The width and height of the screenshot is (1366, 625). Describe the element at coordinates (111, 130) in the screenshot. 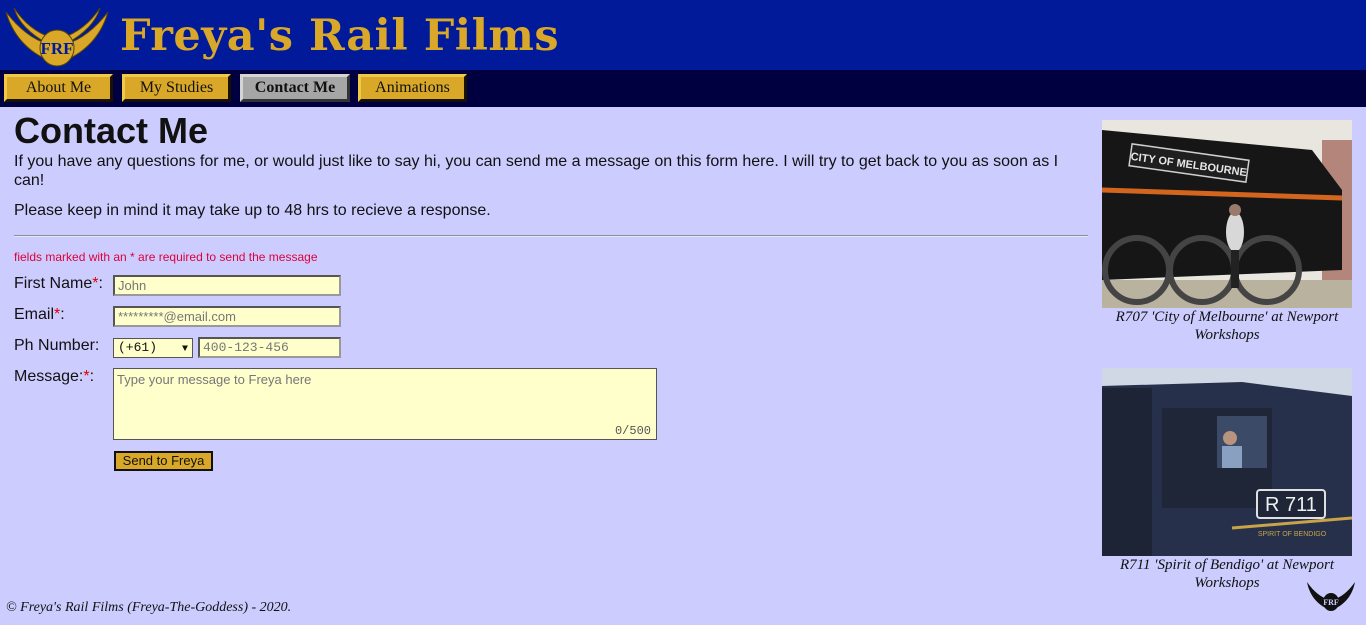

I see `page-title: Contact Me` at that location.